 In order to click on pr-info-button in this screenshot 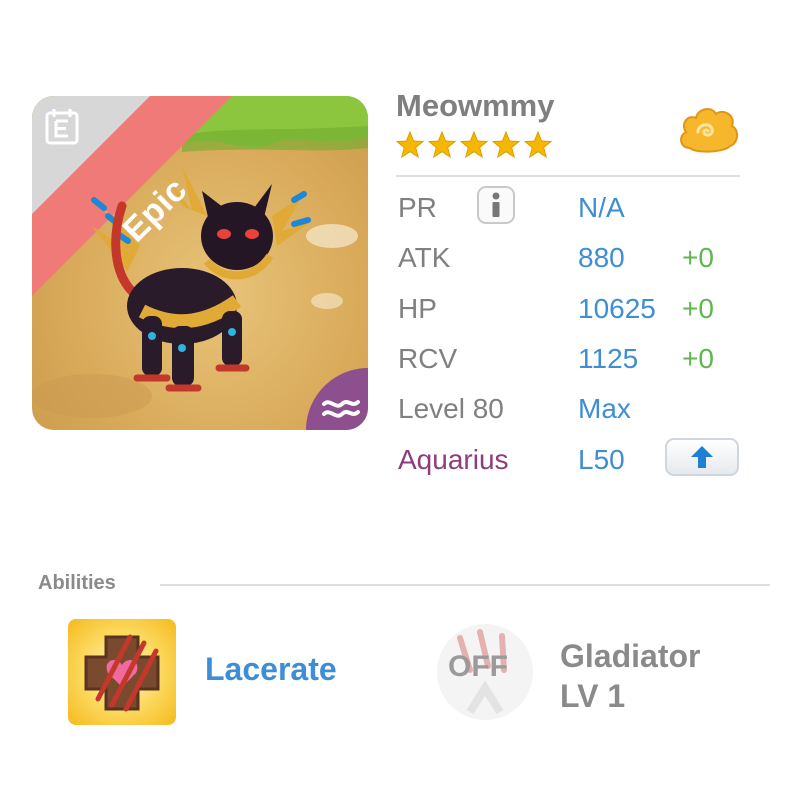, I will do `click(496, 205)`.